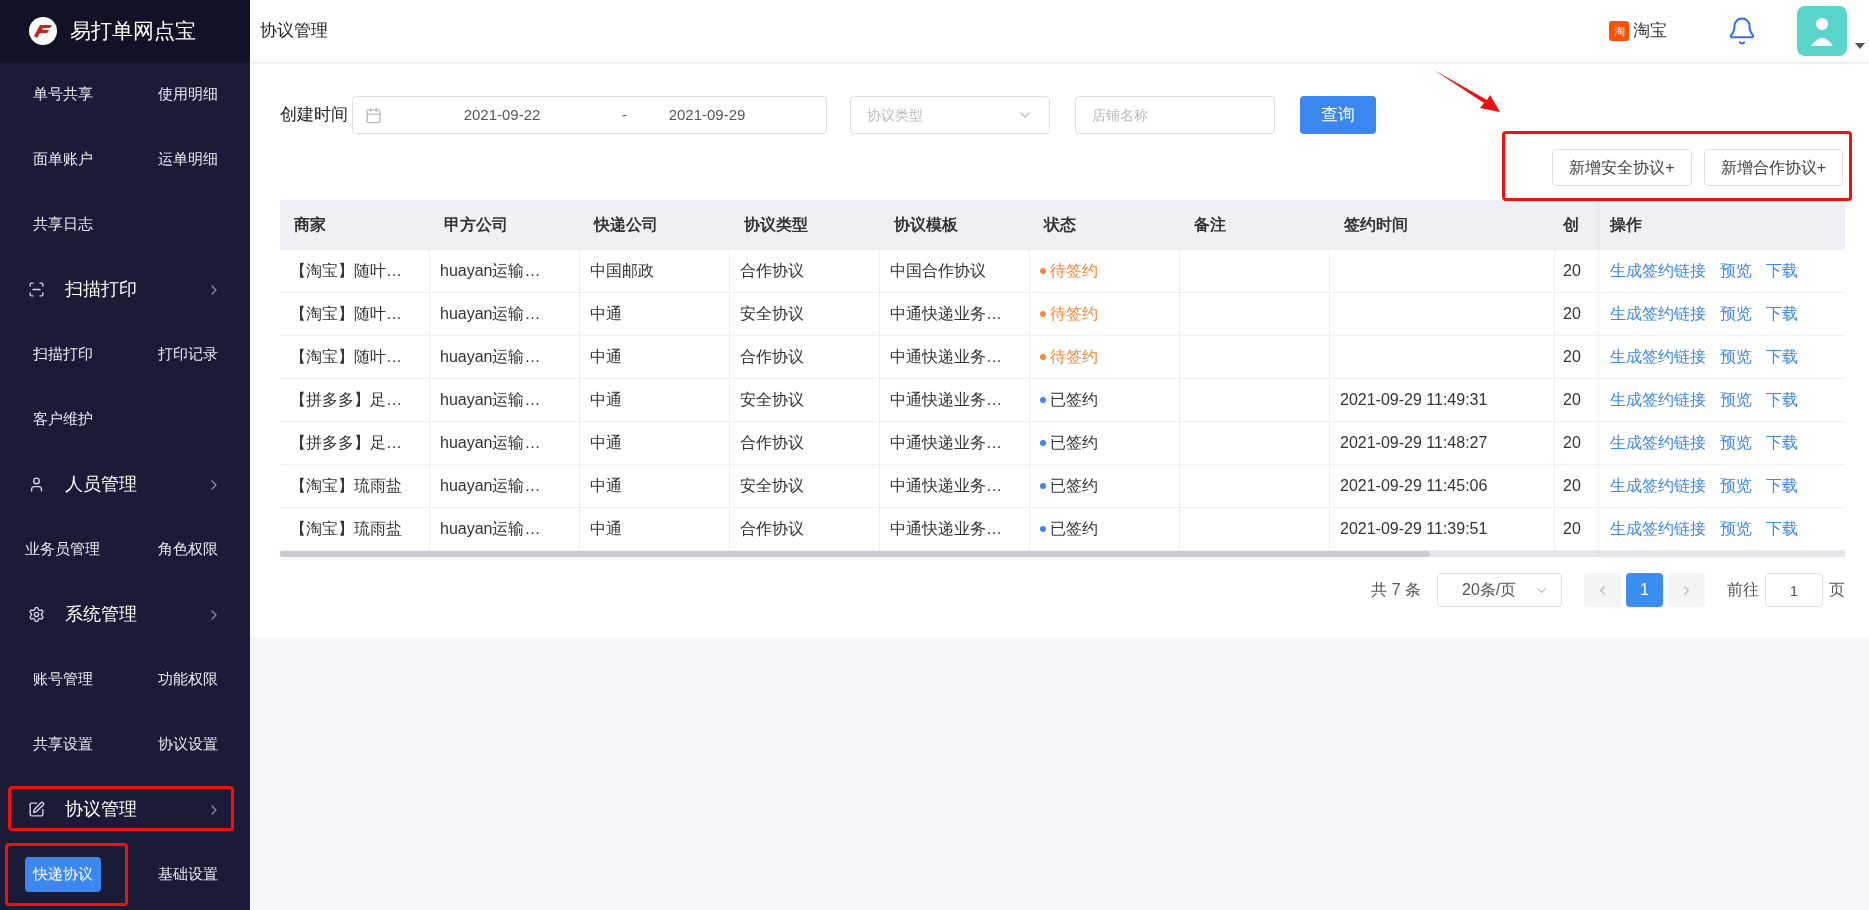 The height and width of the screenshot is (910, 1869). Describe the element at coordinates (1396, 590) in the screenshot. I see `total-count: 共 7 条` at that location.